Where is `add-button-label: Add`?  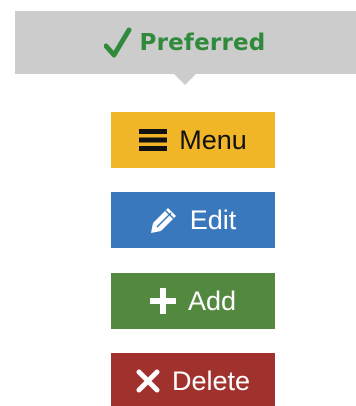 add-button-label: Add is located at coordinates (212, 300).